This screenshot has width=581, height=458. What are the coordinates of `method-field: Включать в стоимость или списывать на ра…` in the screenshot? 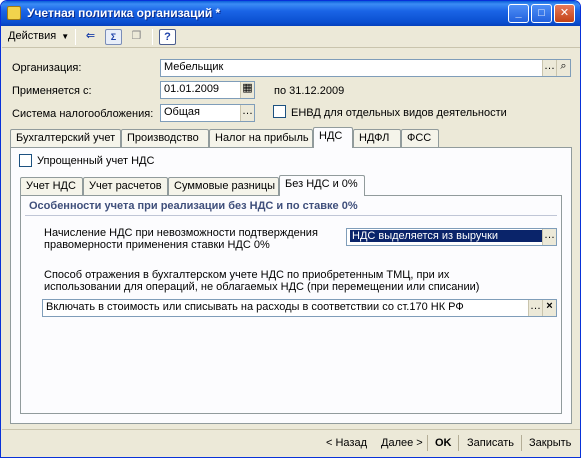 It's located at (299, 308).